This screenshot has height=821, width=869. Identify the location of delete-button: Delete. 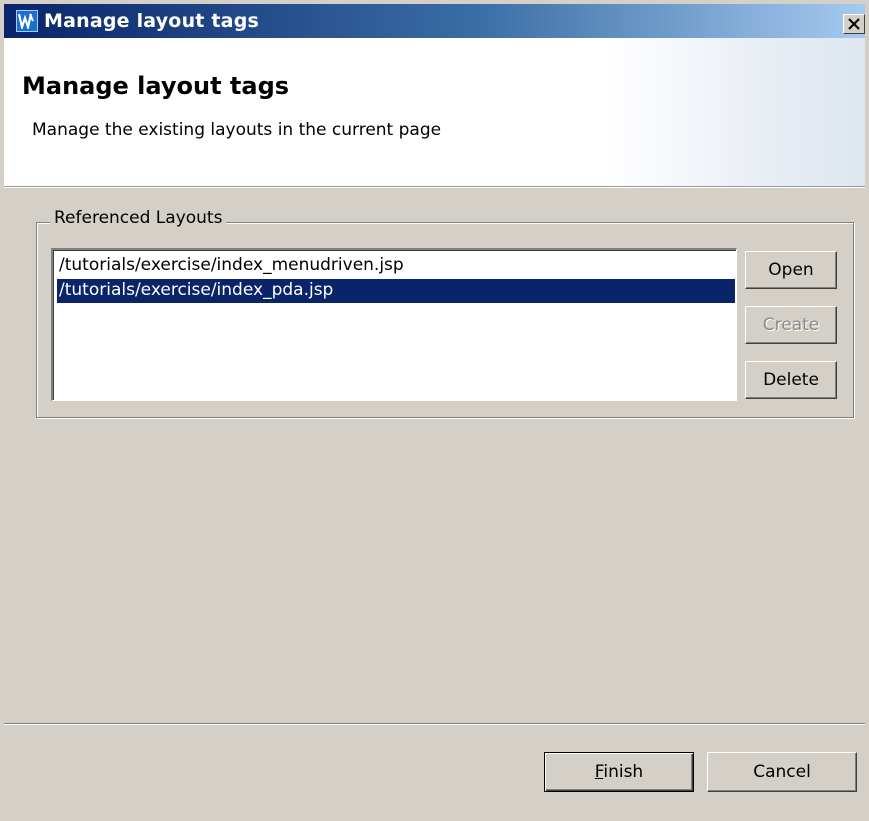
(791, 380).